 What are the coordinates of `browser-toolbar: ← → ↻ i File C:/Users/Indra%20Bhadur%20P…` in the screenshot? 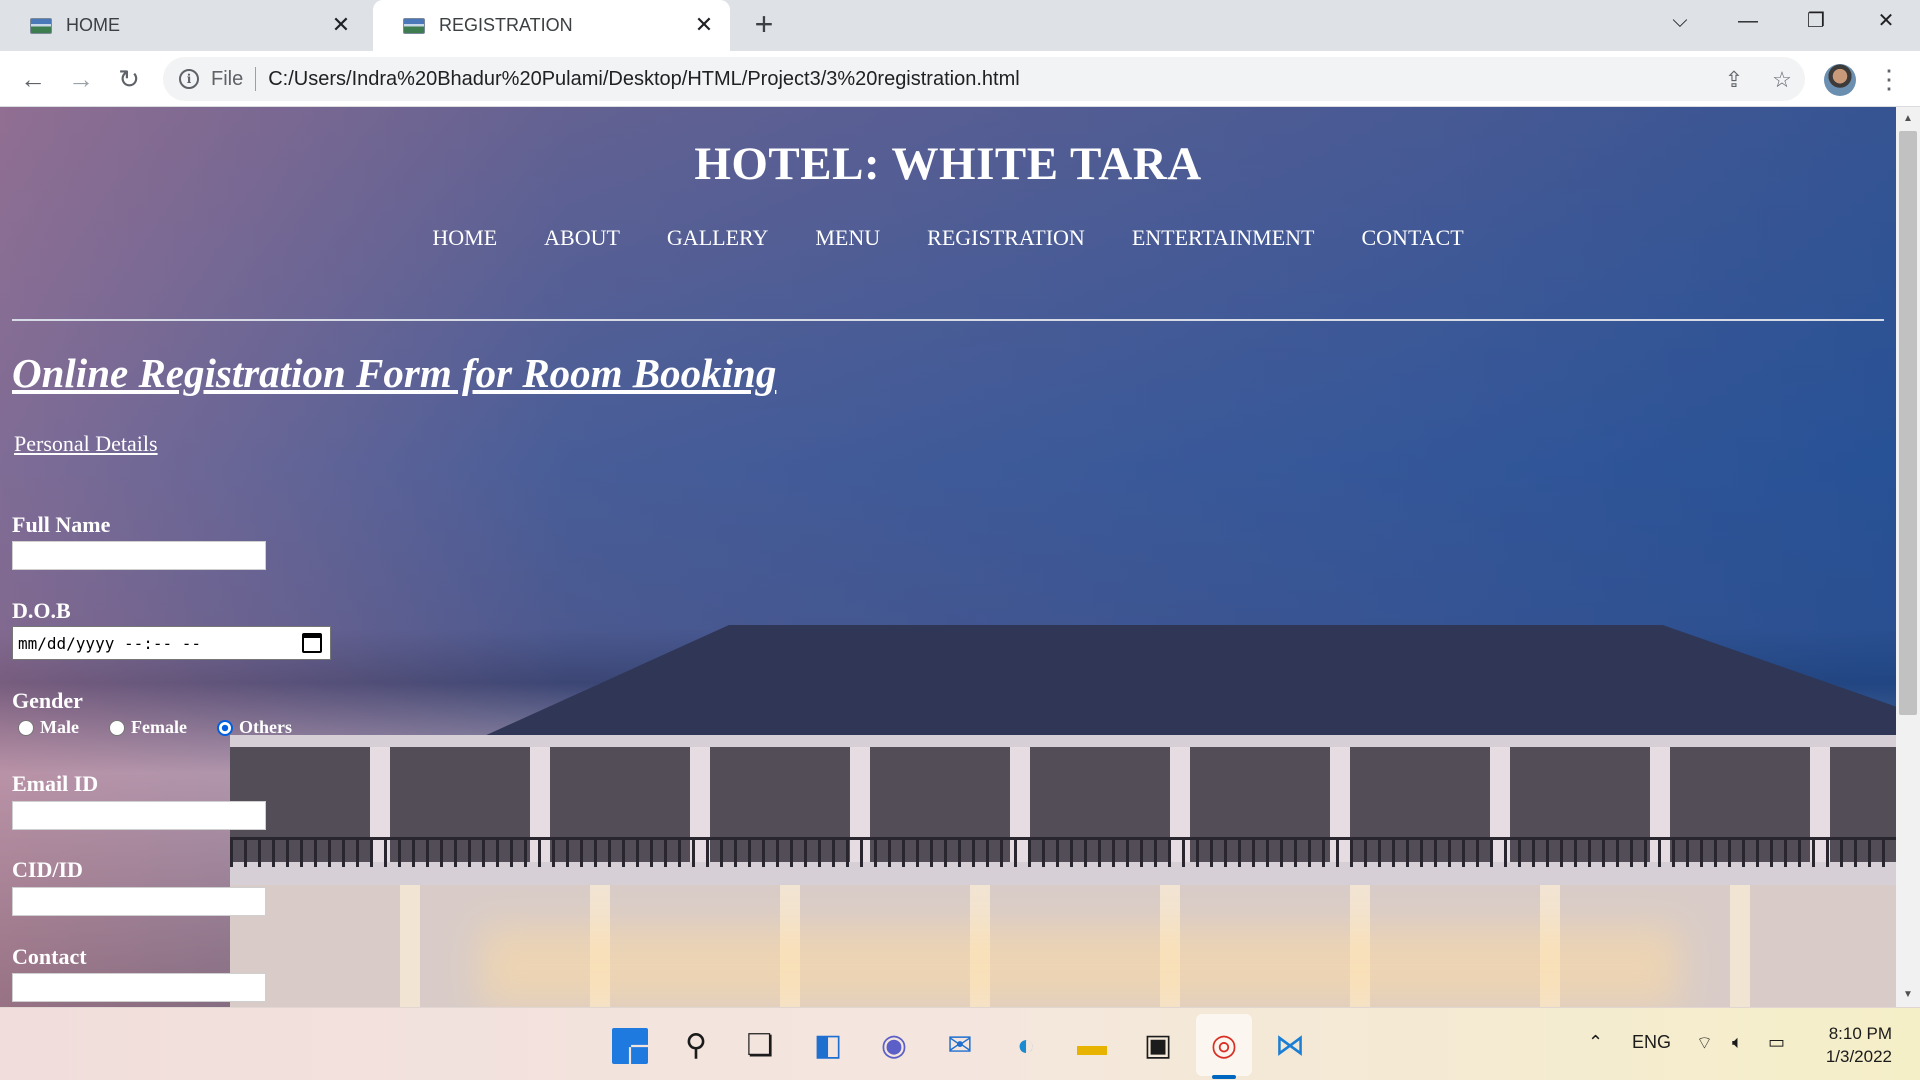 It's located at (960, 79).